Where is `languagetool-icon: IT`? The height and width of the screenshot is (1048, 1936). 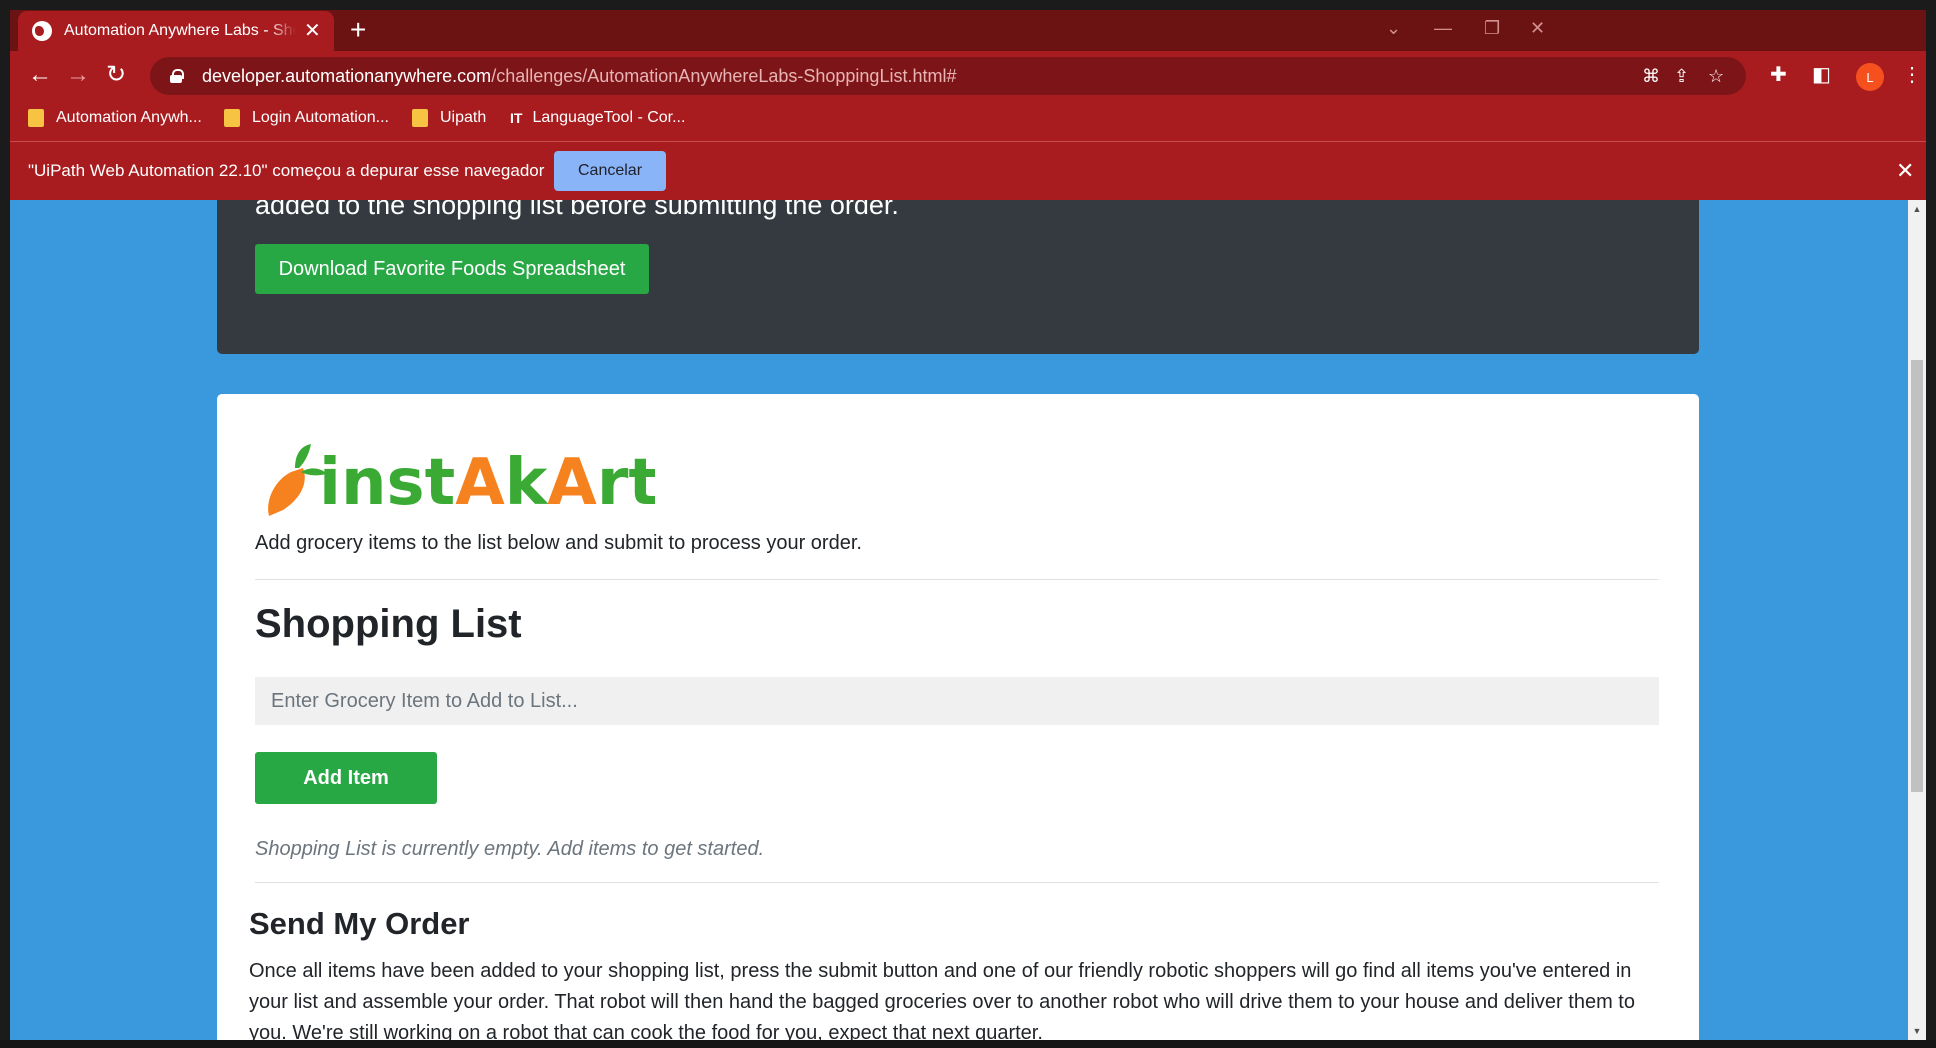 languagetool-icon: IT is located at coordinates (516, 118).